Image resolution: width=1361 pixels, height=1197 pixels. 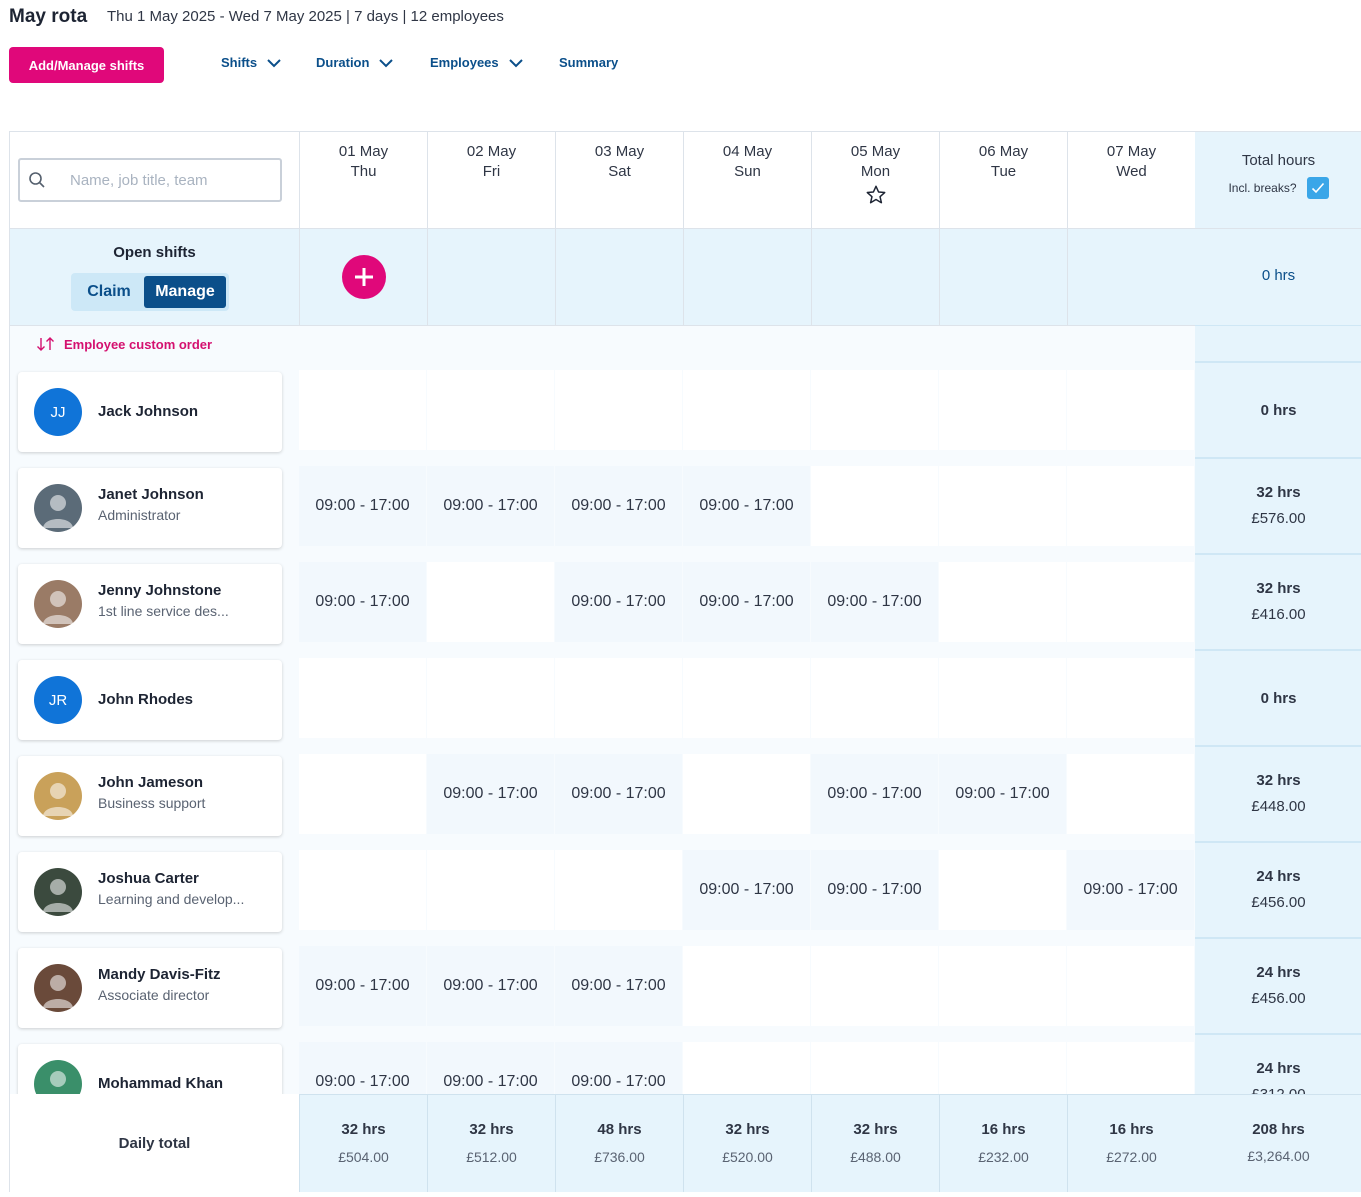 What do you see at coordinates (619, 180) in the screenshot?
I see `day-header: 03 May Sat` at bounding box center [619, 180].